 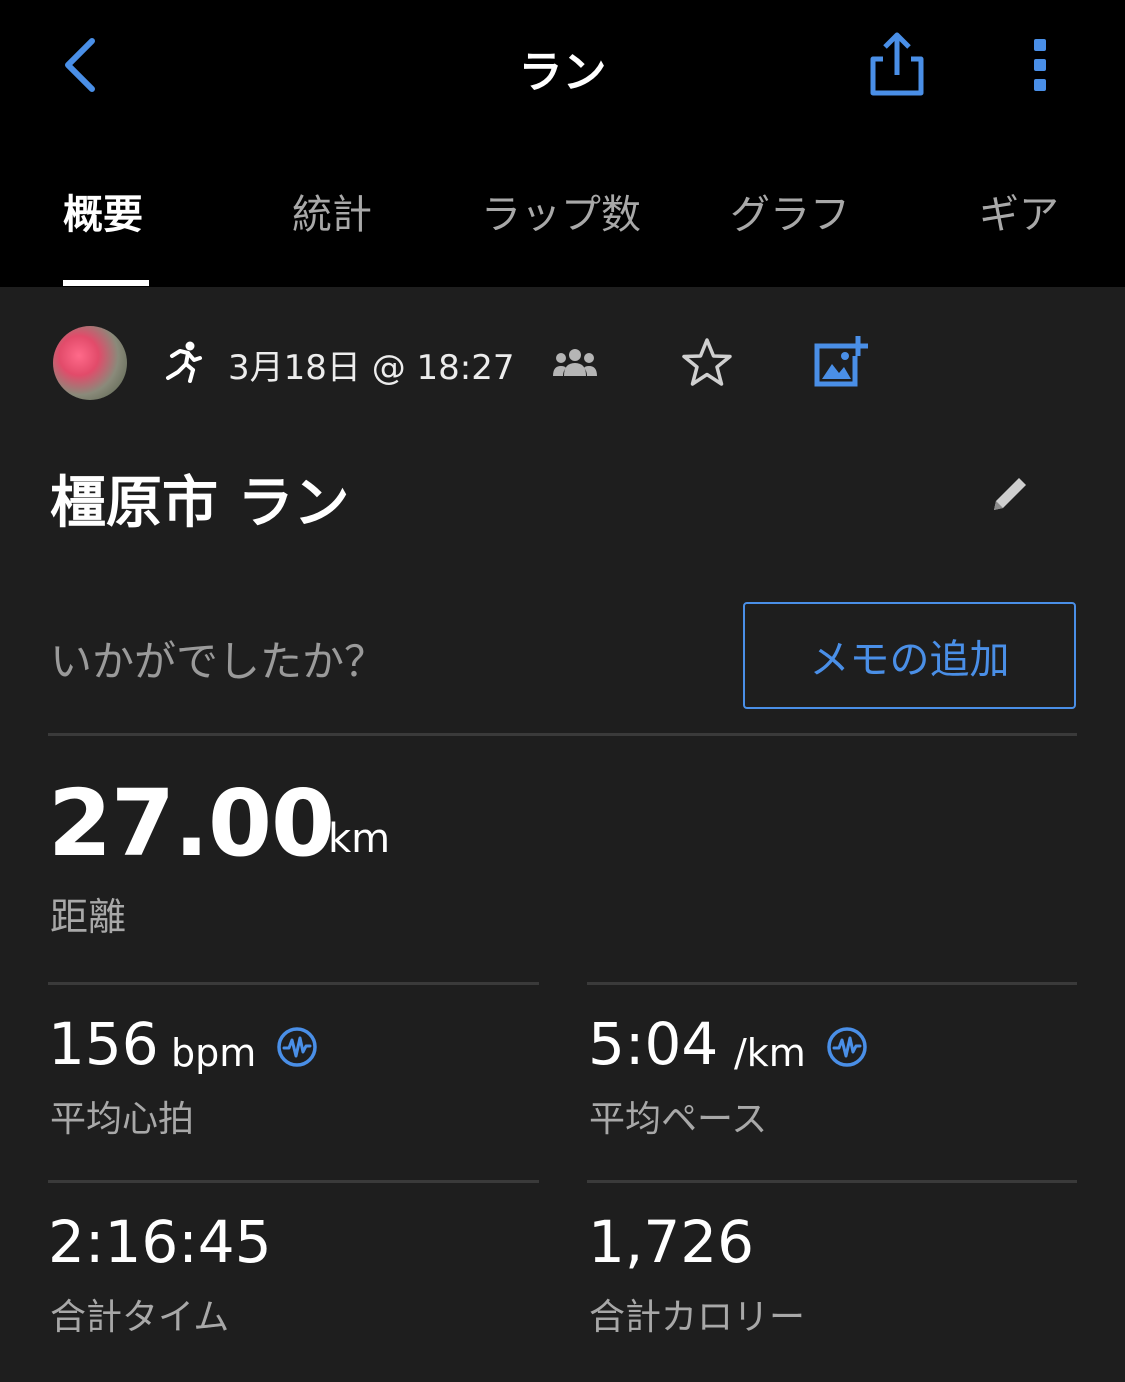 What do you see at coordinates (103, 211) in the screenshot?
I see `tab-overview: 概要` at bounding box center [103, 211].